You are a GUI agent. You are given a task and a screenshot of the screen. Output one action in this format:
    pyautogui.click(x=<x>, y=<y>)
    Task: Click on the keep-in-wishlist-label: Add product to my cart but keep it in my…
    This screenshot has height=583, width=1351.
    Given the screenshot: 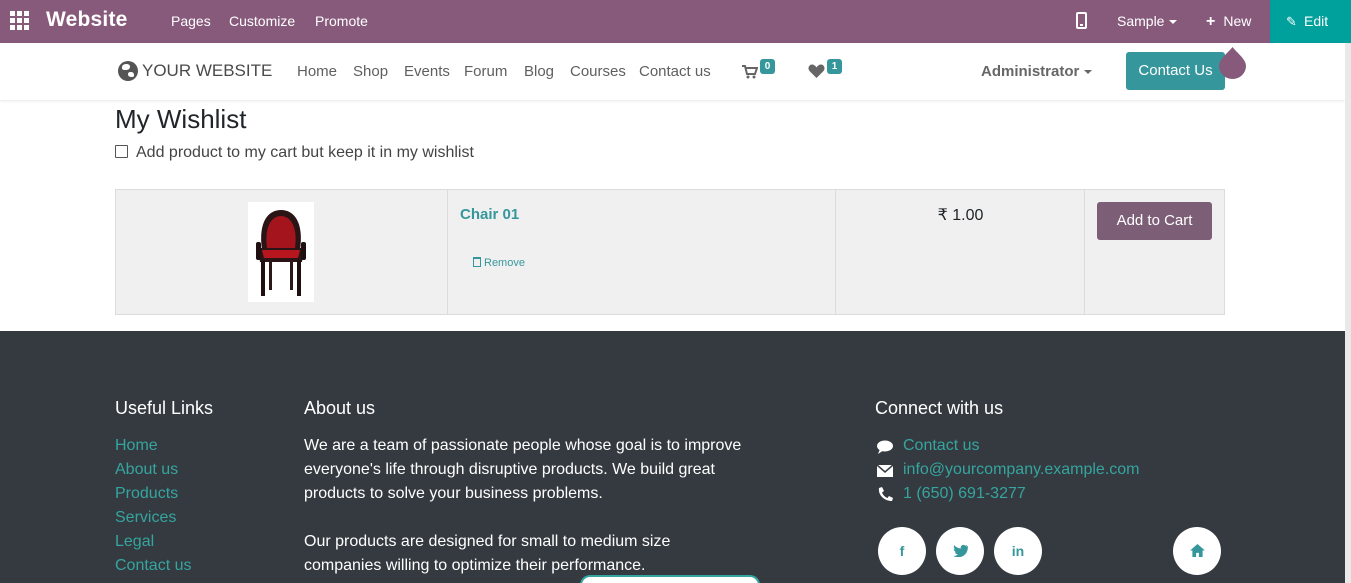 What is the action you would take?
    pyautogui.click(x=305, y=153)
    